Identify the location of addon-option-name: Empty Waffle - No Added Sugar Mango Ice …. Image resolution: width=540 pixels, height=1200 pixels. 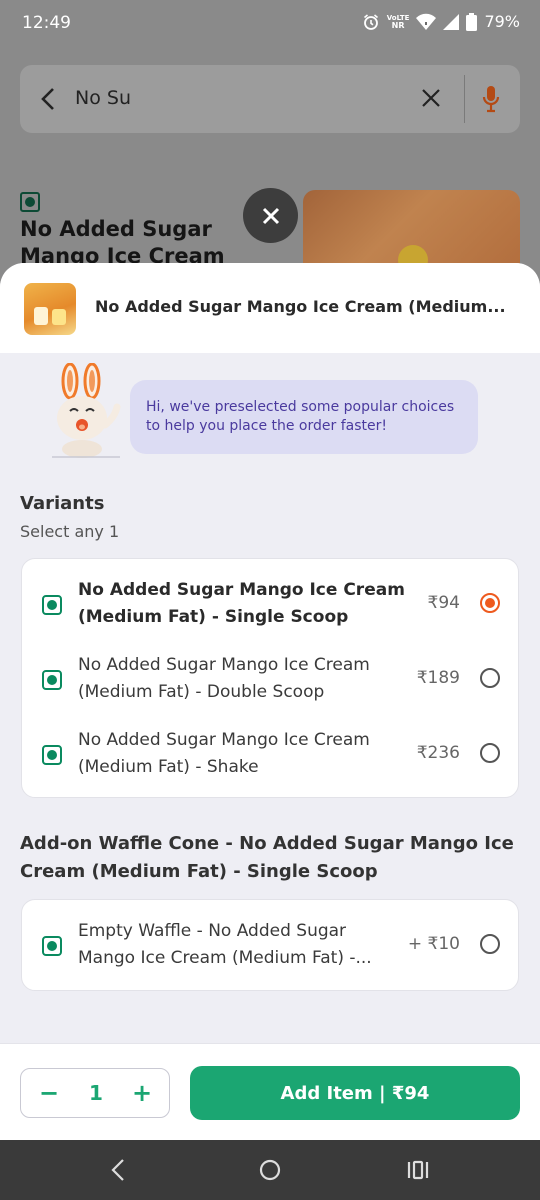
(225, 944).